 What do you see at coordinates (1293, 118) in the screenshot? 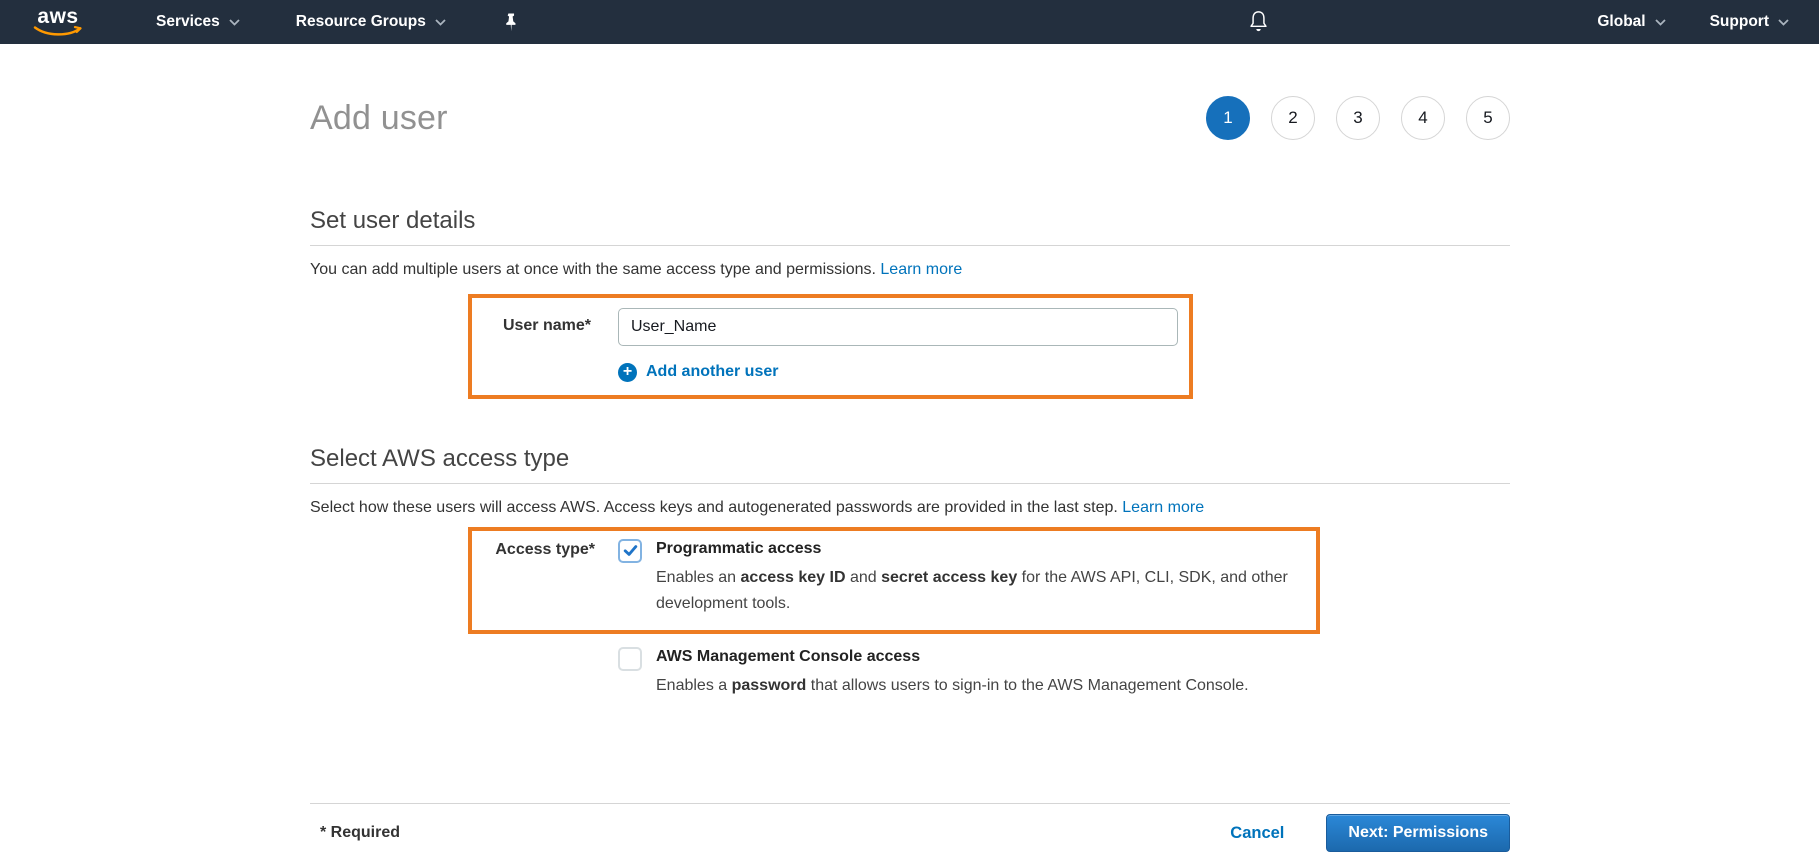
I see `step-2: 2` at bounding box center [1293, 118].